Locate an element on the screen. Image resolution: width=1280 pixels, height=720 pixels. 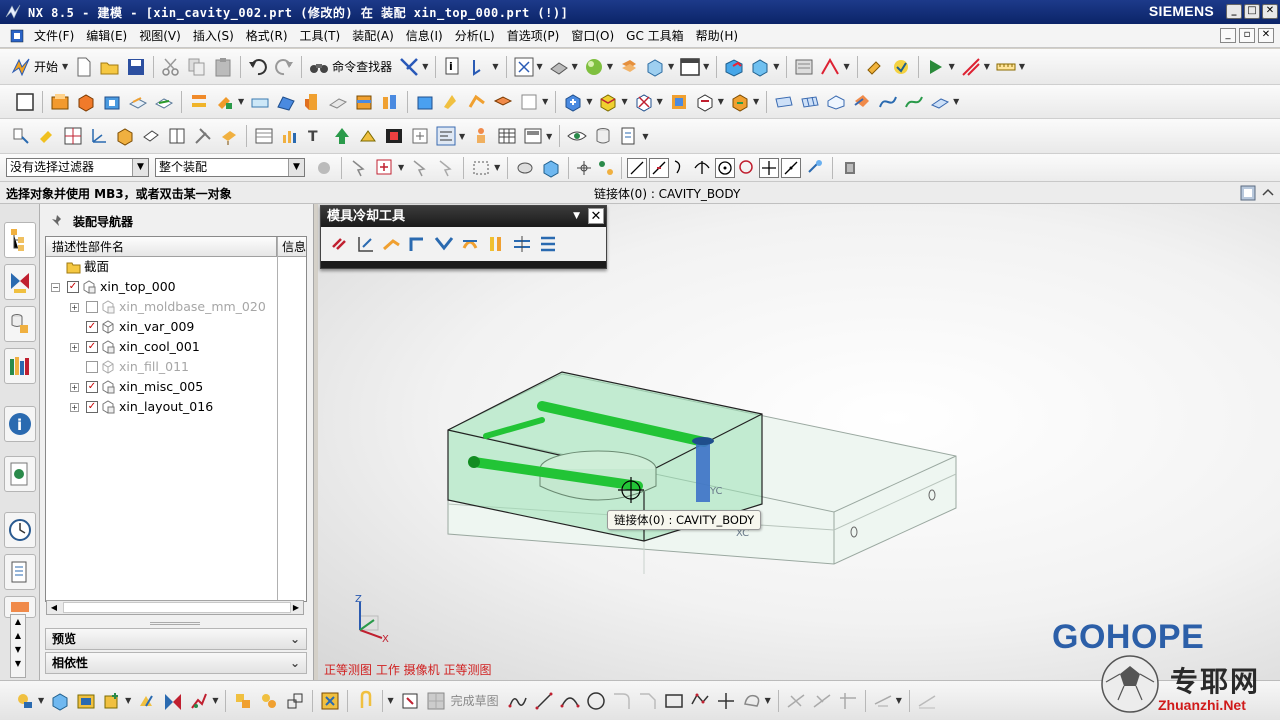
snap-intersection-icon is located at coordinates (703, 168).